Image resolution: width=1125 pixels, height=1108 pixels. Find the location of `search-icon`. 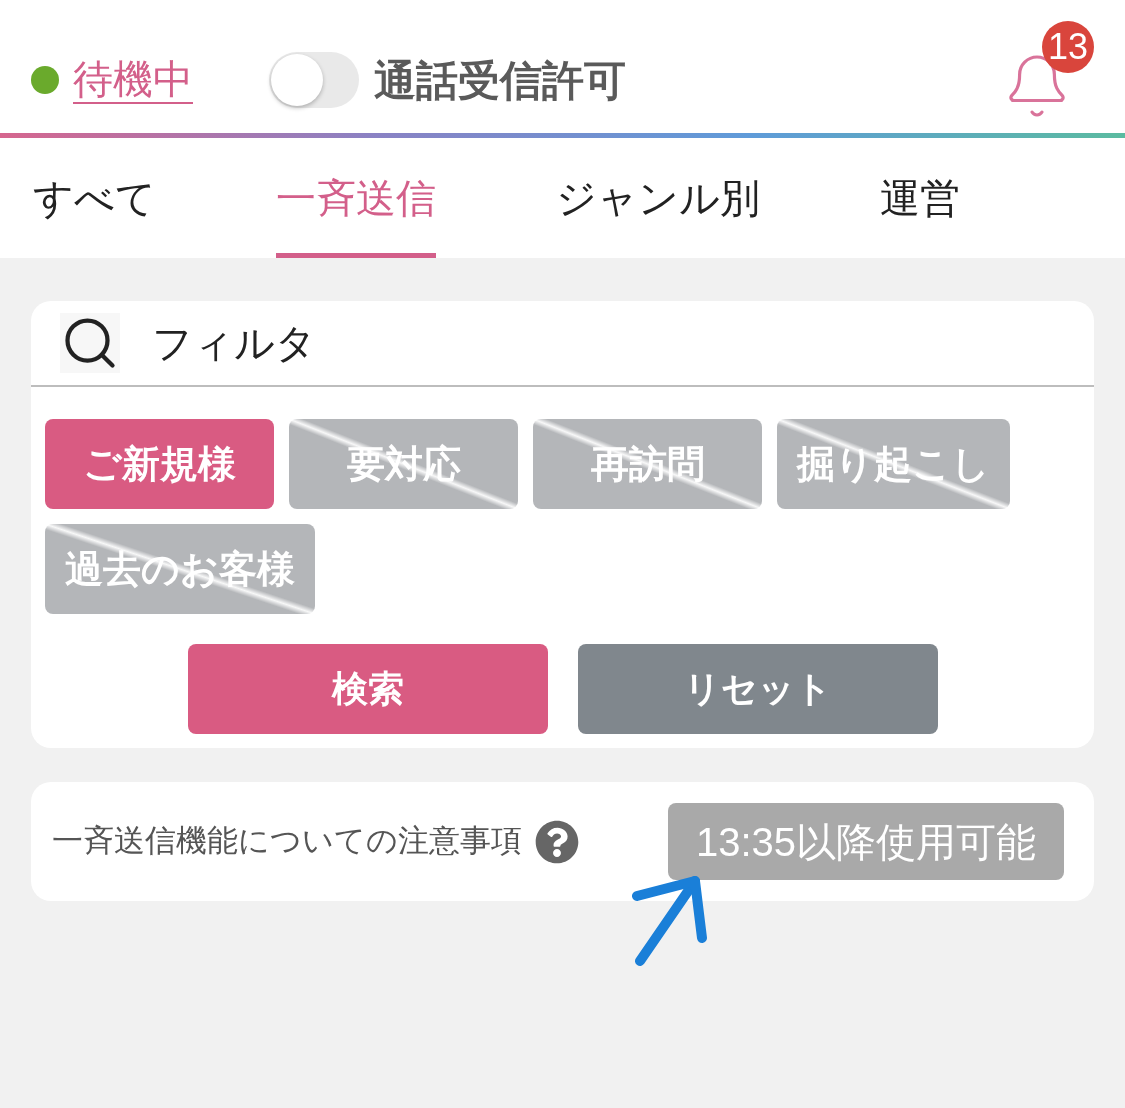

search-icon is located at coordinates (90, 343).